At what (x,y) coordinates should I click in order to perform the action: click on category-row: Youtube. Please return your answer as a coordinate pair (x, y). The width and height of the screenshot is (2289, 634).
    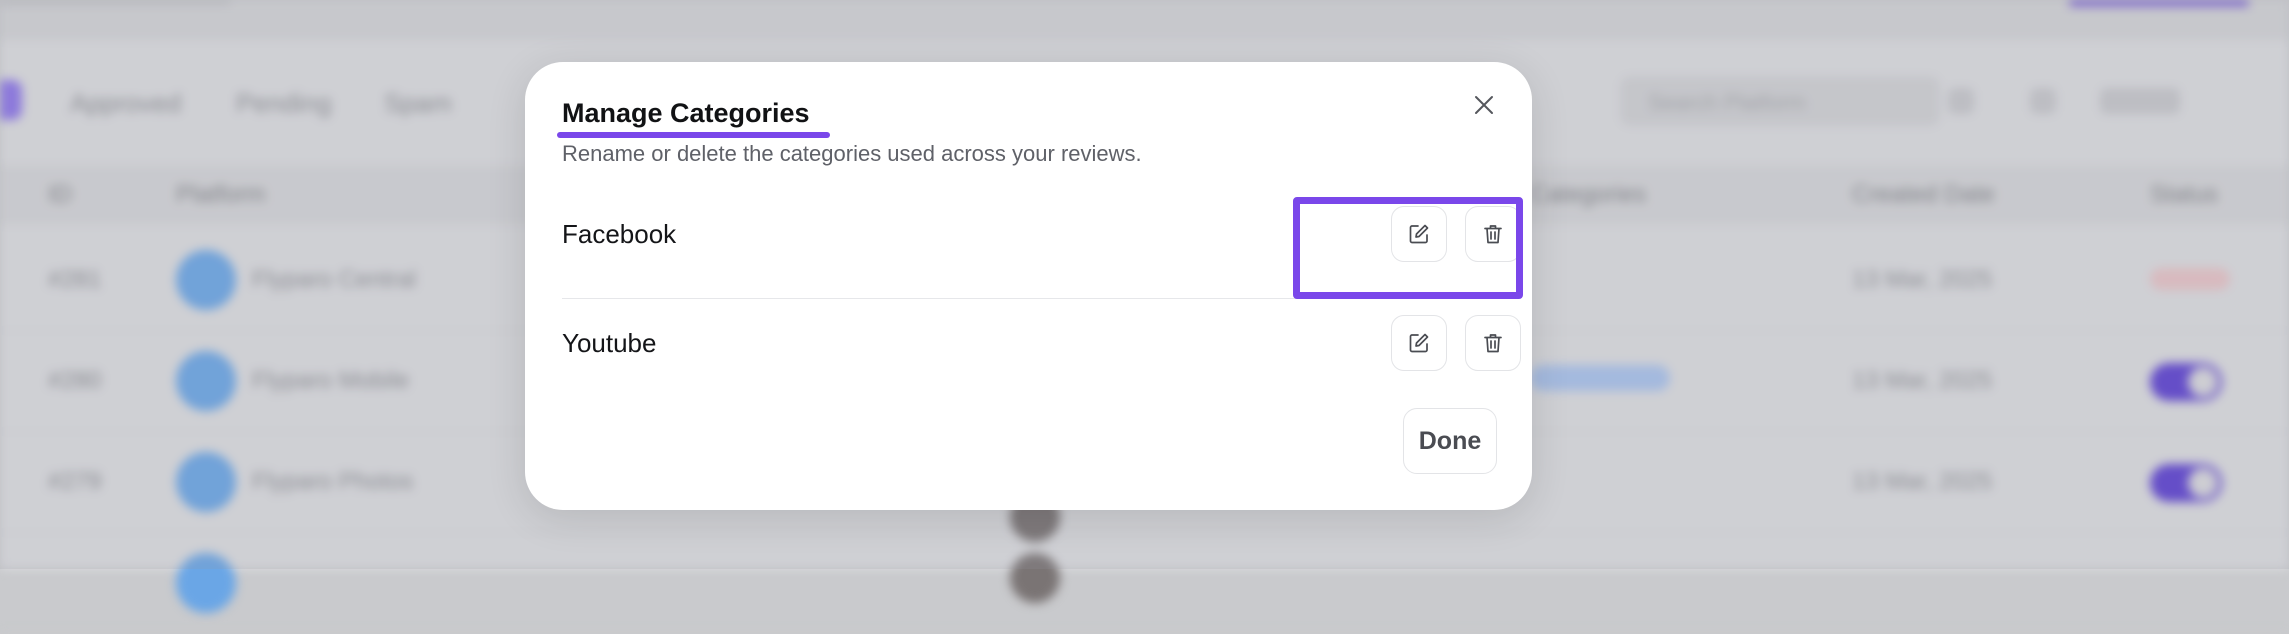
    Looking at the image, I should click on (1041, 350).